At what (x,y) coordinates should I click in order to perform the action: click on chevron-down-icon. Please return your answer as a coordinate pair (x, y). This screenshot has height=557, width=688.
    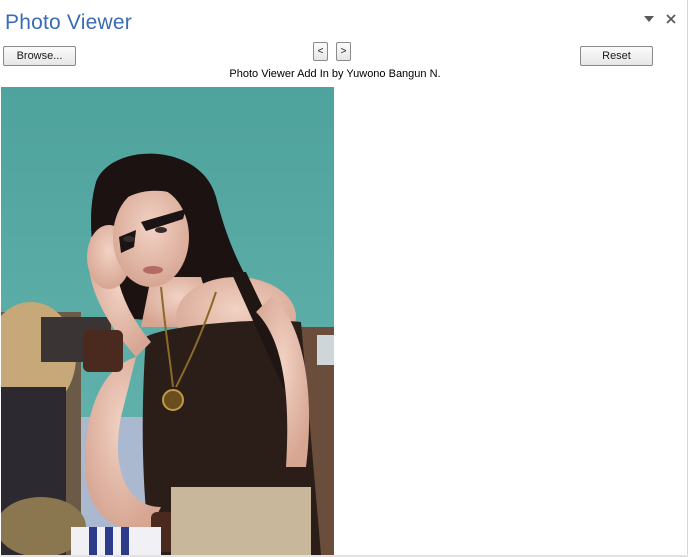
    Looking at the image, I should click on (649, 19).